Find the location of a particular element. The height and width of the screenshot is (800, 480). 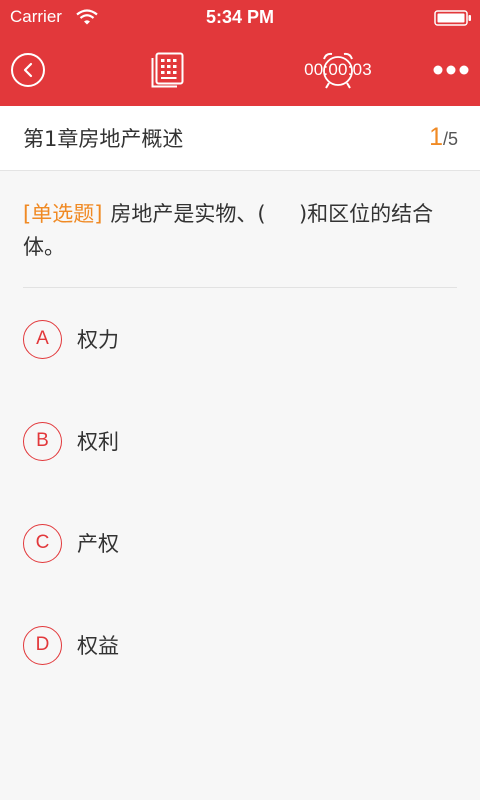

clock-time: 5:34 PM is located at coordinates (240, 17).